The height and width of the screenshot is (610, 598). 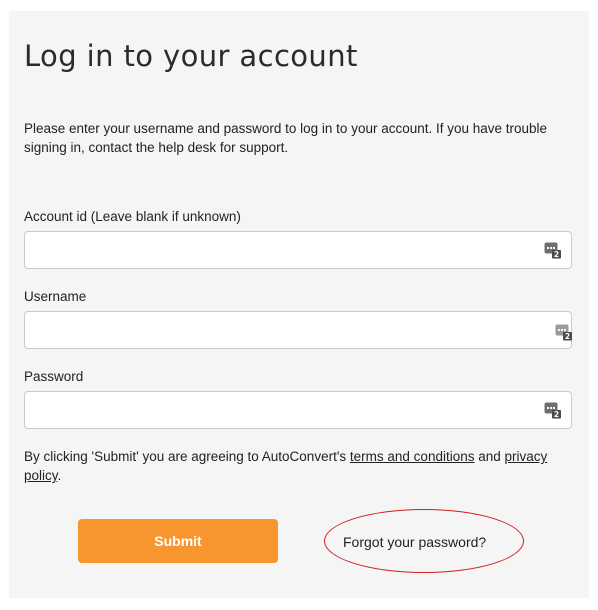 I want to click on username-label: Username, so click(x=55, y=296).